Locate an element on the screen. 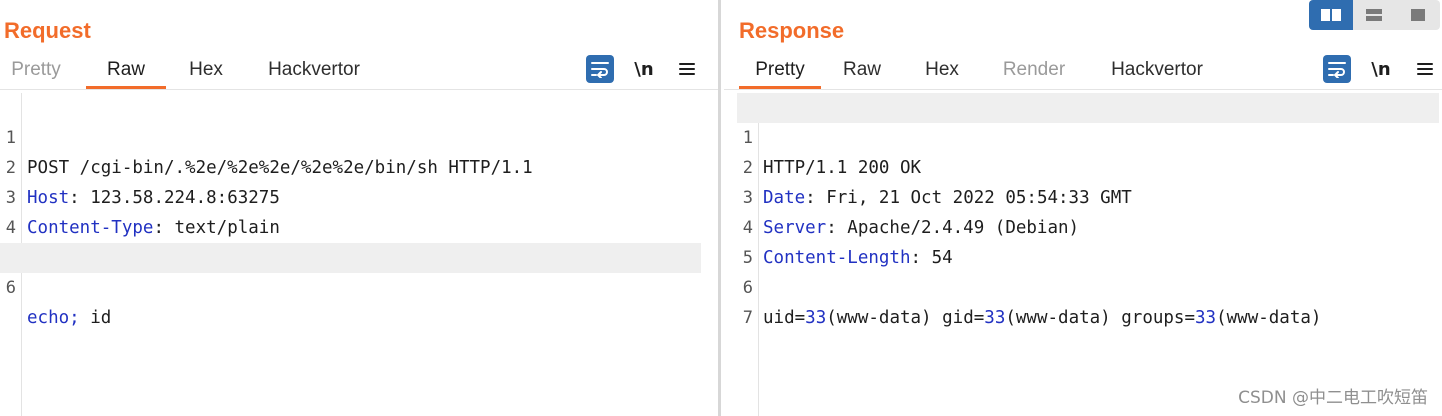 The width and height of the screenshot is (1442, 416). response-title: Response is located at coordinates (792, 30).